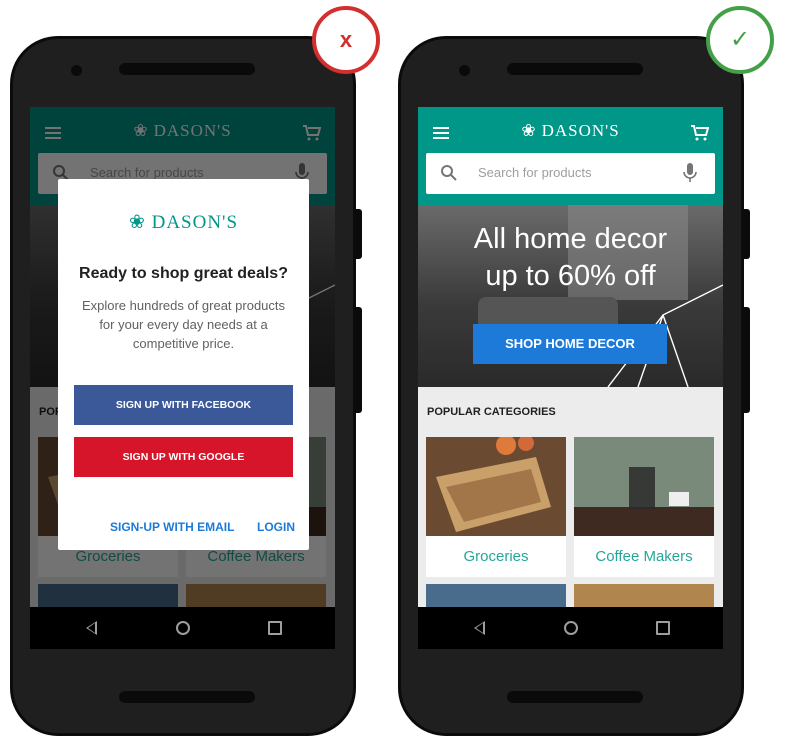 Image resolution: width=786 pixels, height=736 pixels. What do you see at coordinates (534, 172) in the screenshot?
I see `search-input: Search for products` at bounding box center [534, 172].